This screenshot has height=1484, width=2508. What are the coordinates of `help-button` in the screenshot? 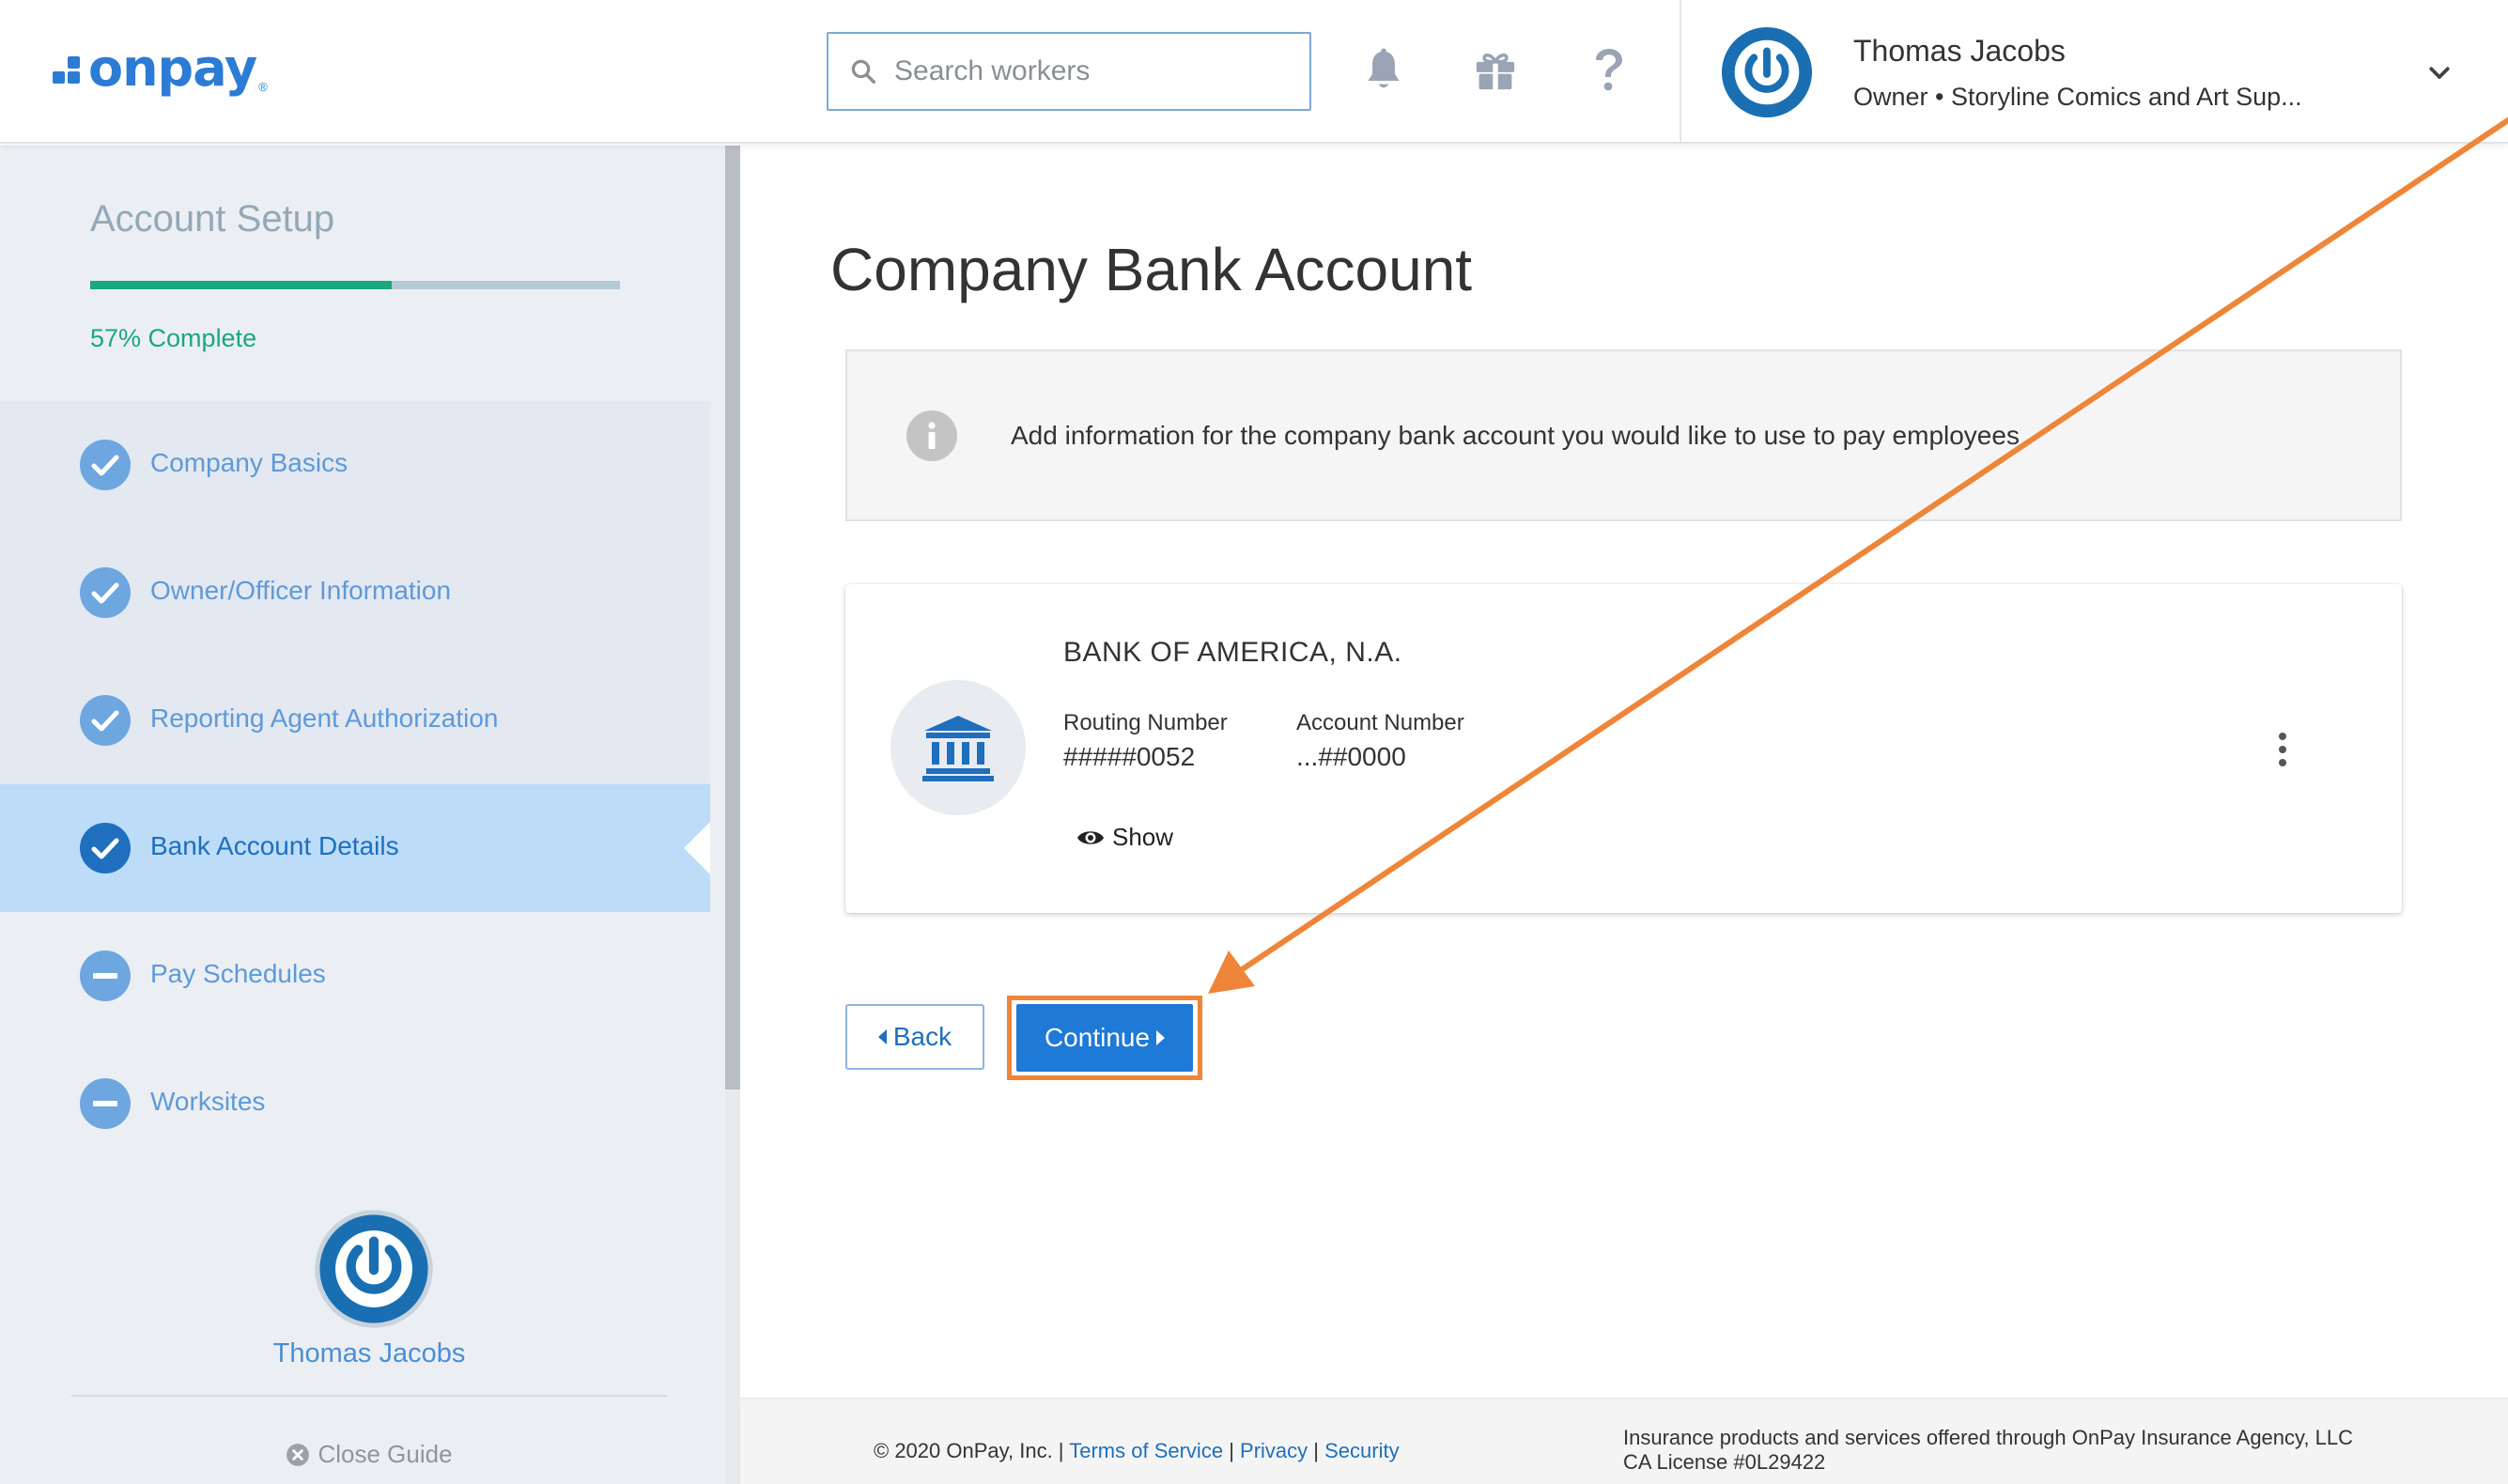 It's located at (1609, 70).